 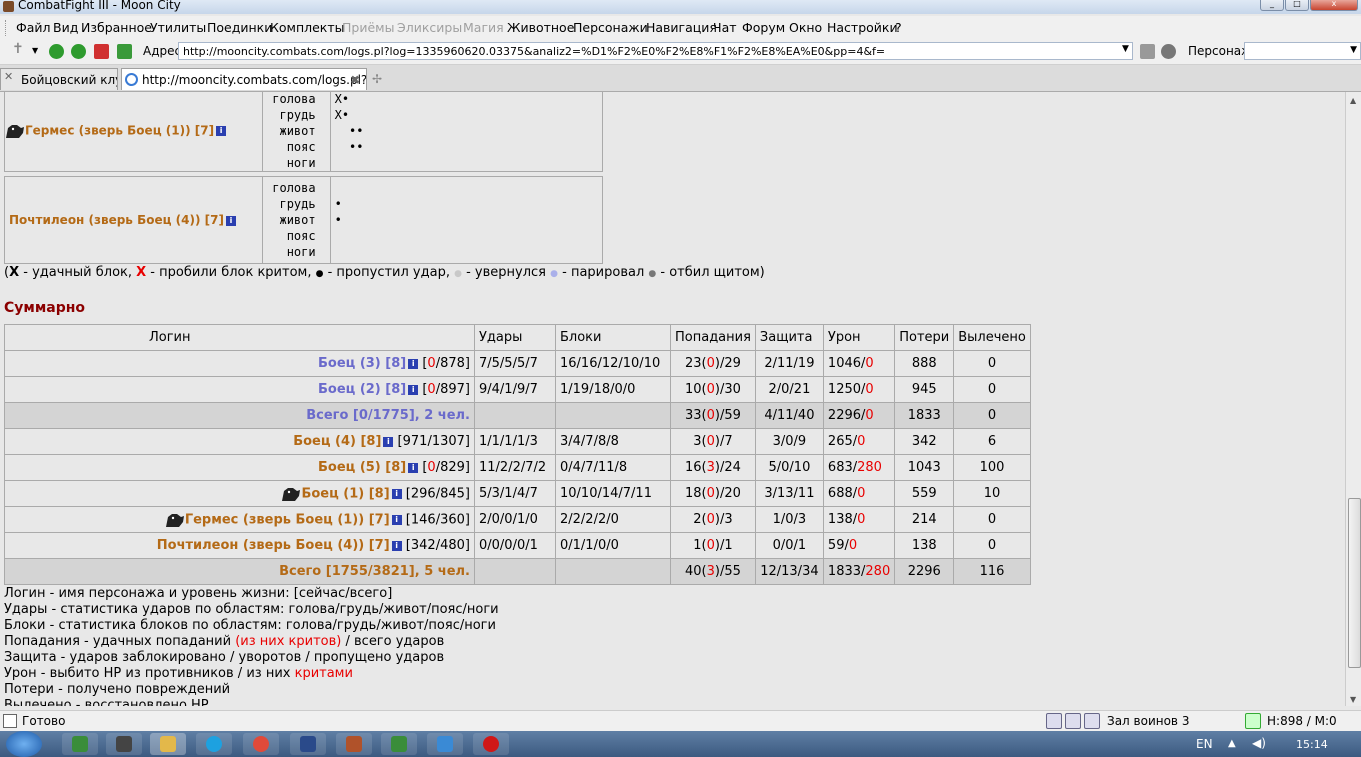 What do you see at coordinates (1334, 5) in the screenshot?
I see `close-button: x` at bounding box center [1334, 5].